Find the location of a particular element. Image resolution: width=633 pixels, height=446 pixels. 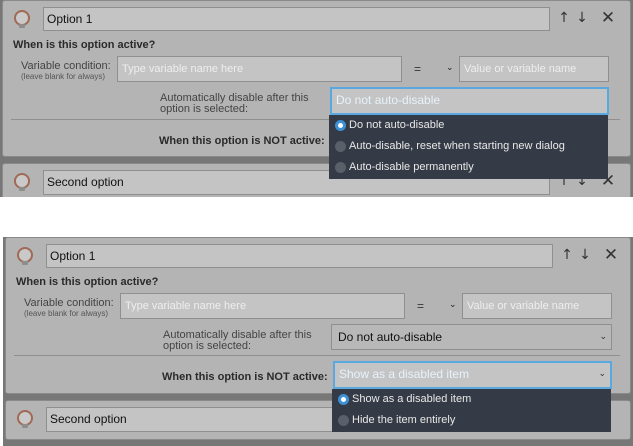

auto-disable-select: Do not auto-disable ⌄ is located at coordinates (471, 337).